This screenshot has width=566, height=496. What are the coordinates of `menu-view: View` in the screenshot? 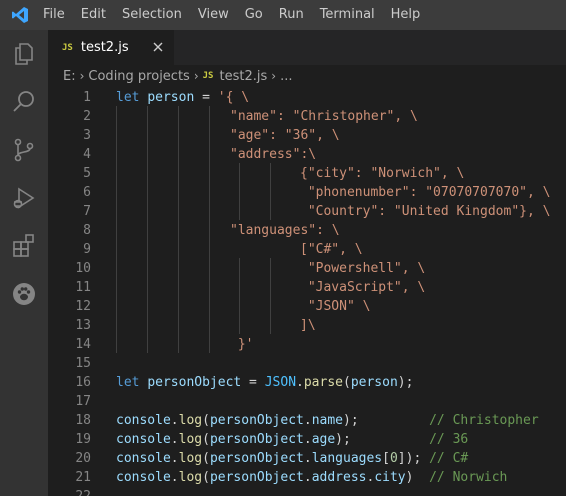 It's located at (213, 15).